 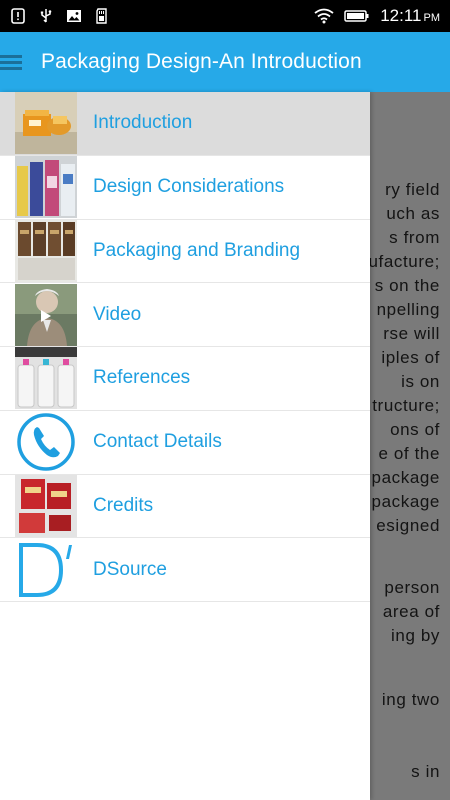 I want to click on image-icon, so click(x=74, y=16).